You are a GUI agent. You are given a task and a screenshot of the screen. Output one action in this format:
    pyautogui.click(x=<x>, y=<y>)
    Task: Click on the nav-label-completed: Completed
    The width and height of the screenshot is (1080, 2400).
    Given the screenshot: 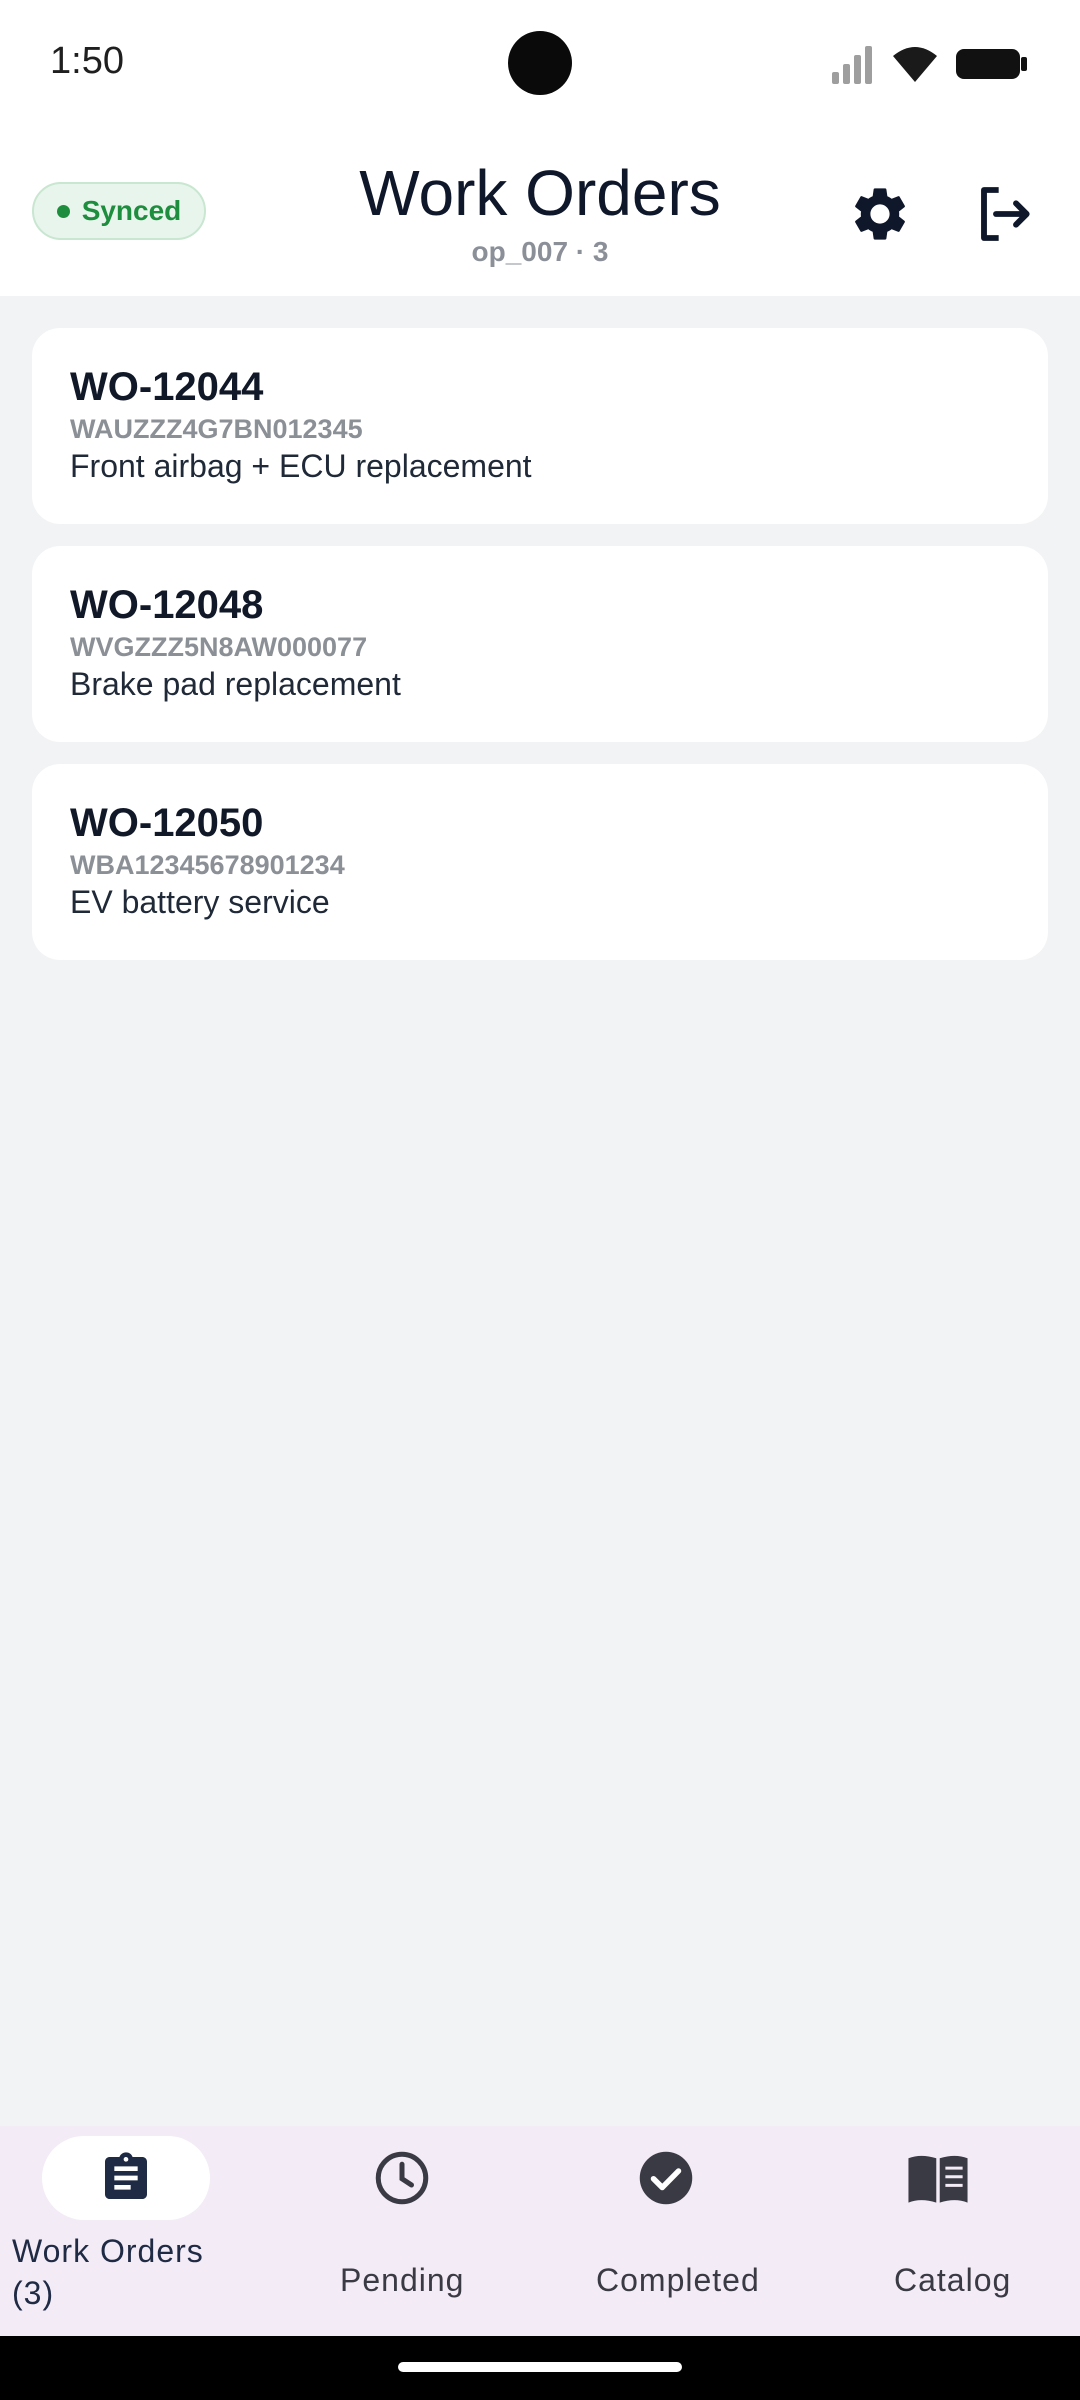 What is the action you would take?
    pyautogui.click(x=678, y=2280)
    